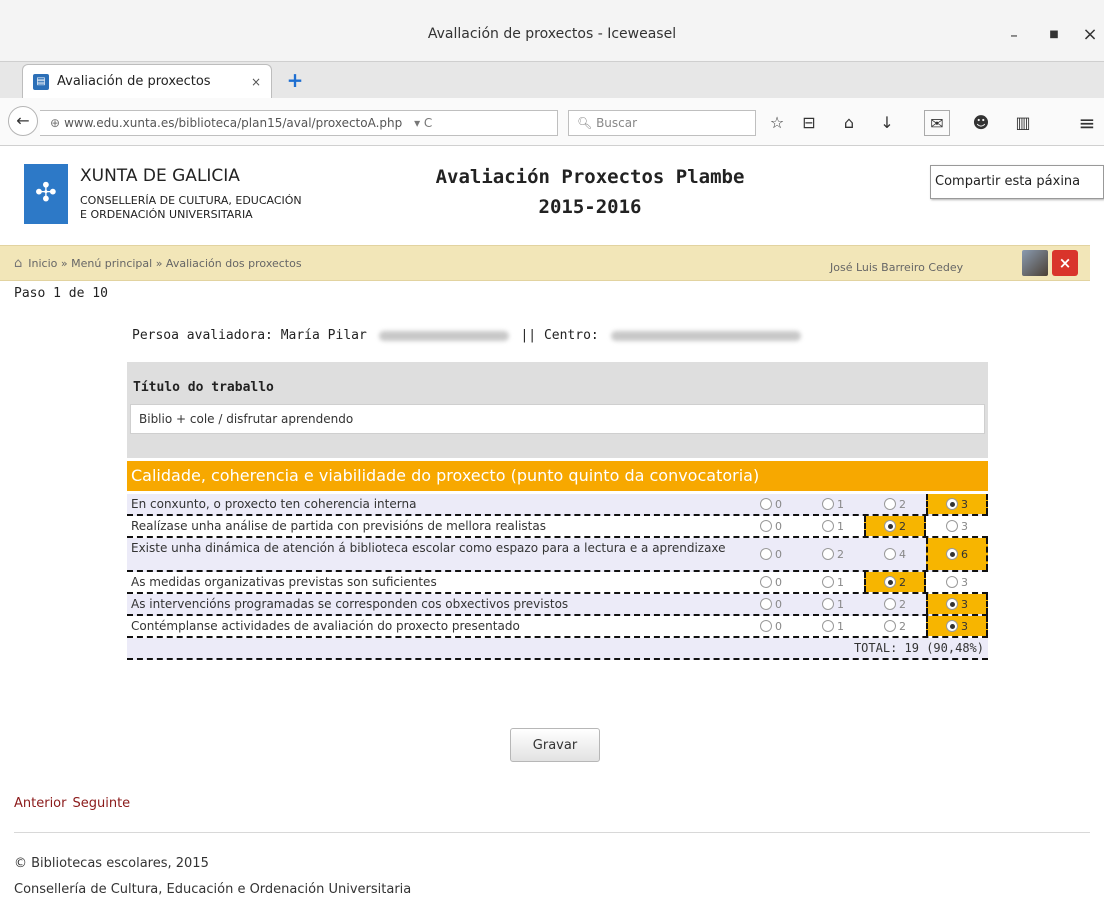  I want to click on close-window-button: ×, so click(1090, 35).